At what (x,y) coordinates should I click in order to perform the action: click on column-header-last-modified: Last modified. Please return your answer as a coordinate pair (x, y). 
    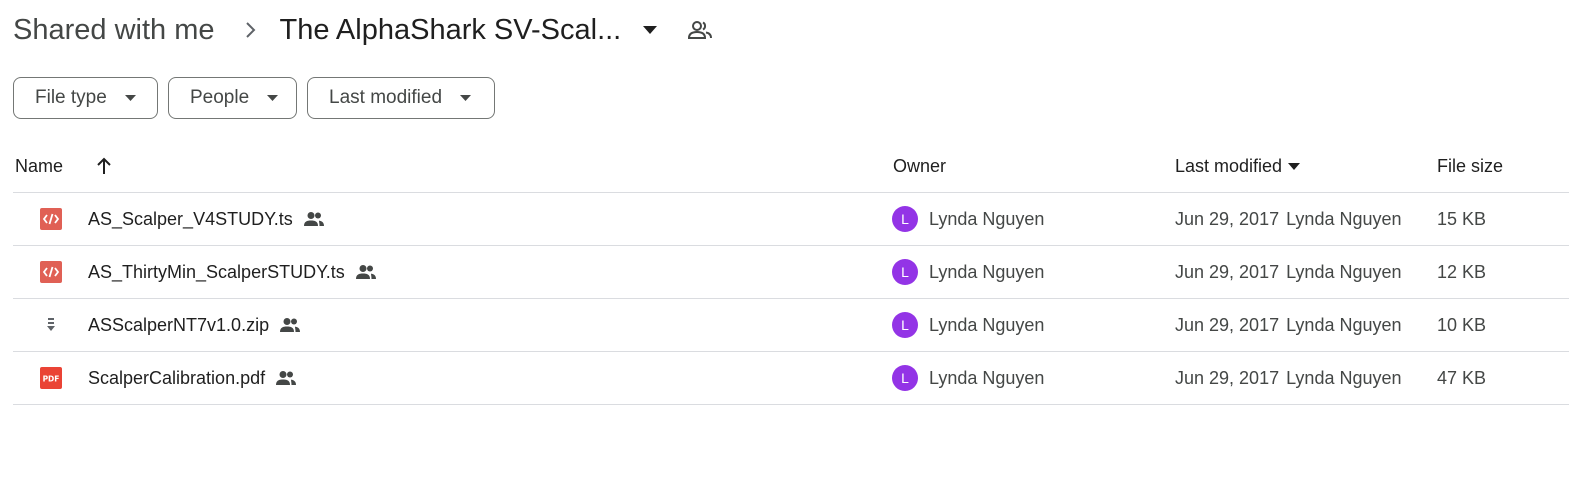
    Looking at the image, I should click on (1238, 166).